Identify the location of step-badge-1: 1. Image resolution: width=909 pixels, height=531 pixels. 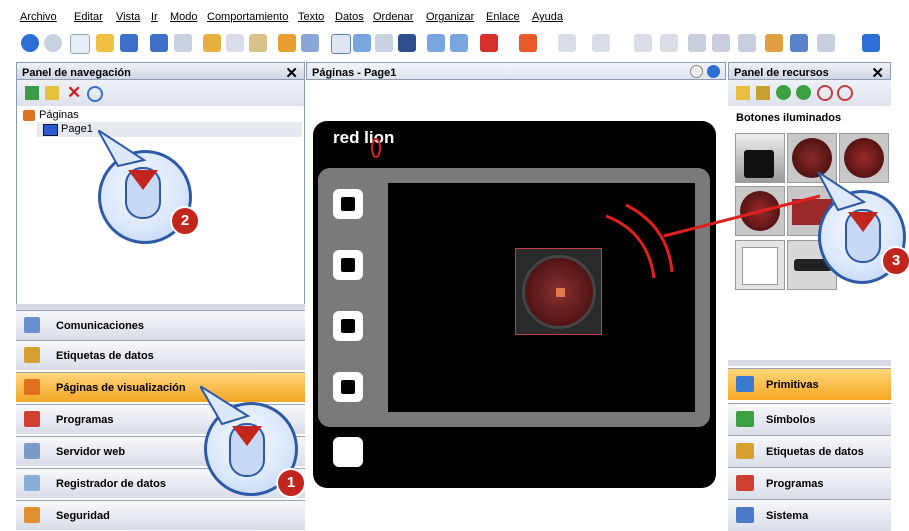
(291, 483).